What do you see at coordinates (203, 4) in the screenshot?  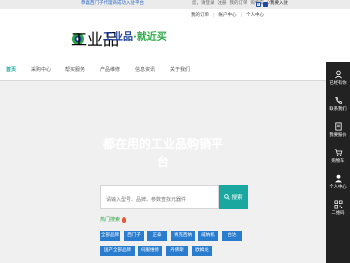 I see `login-link: 您，请登录` at bounding box center [203, 4].